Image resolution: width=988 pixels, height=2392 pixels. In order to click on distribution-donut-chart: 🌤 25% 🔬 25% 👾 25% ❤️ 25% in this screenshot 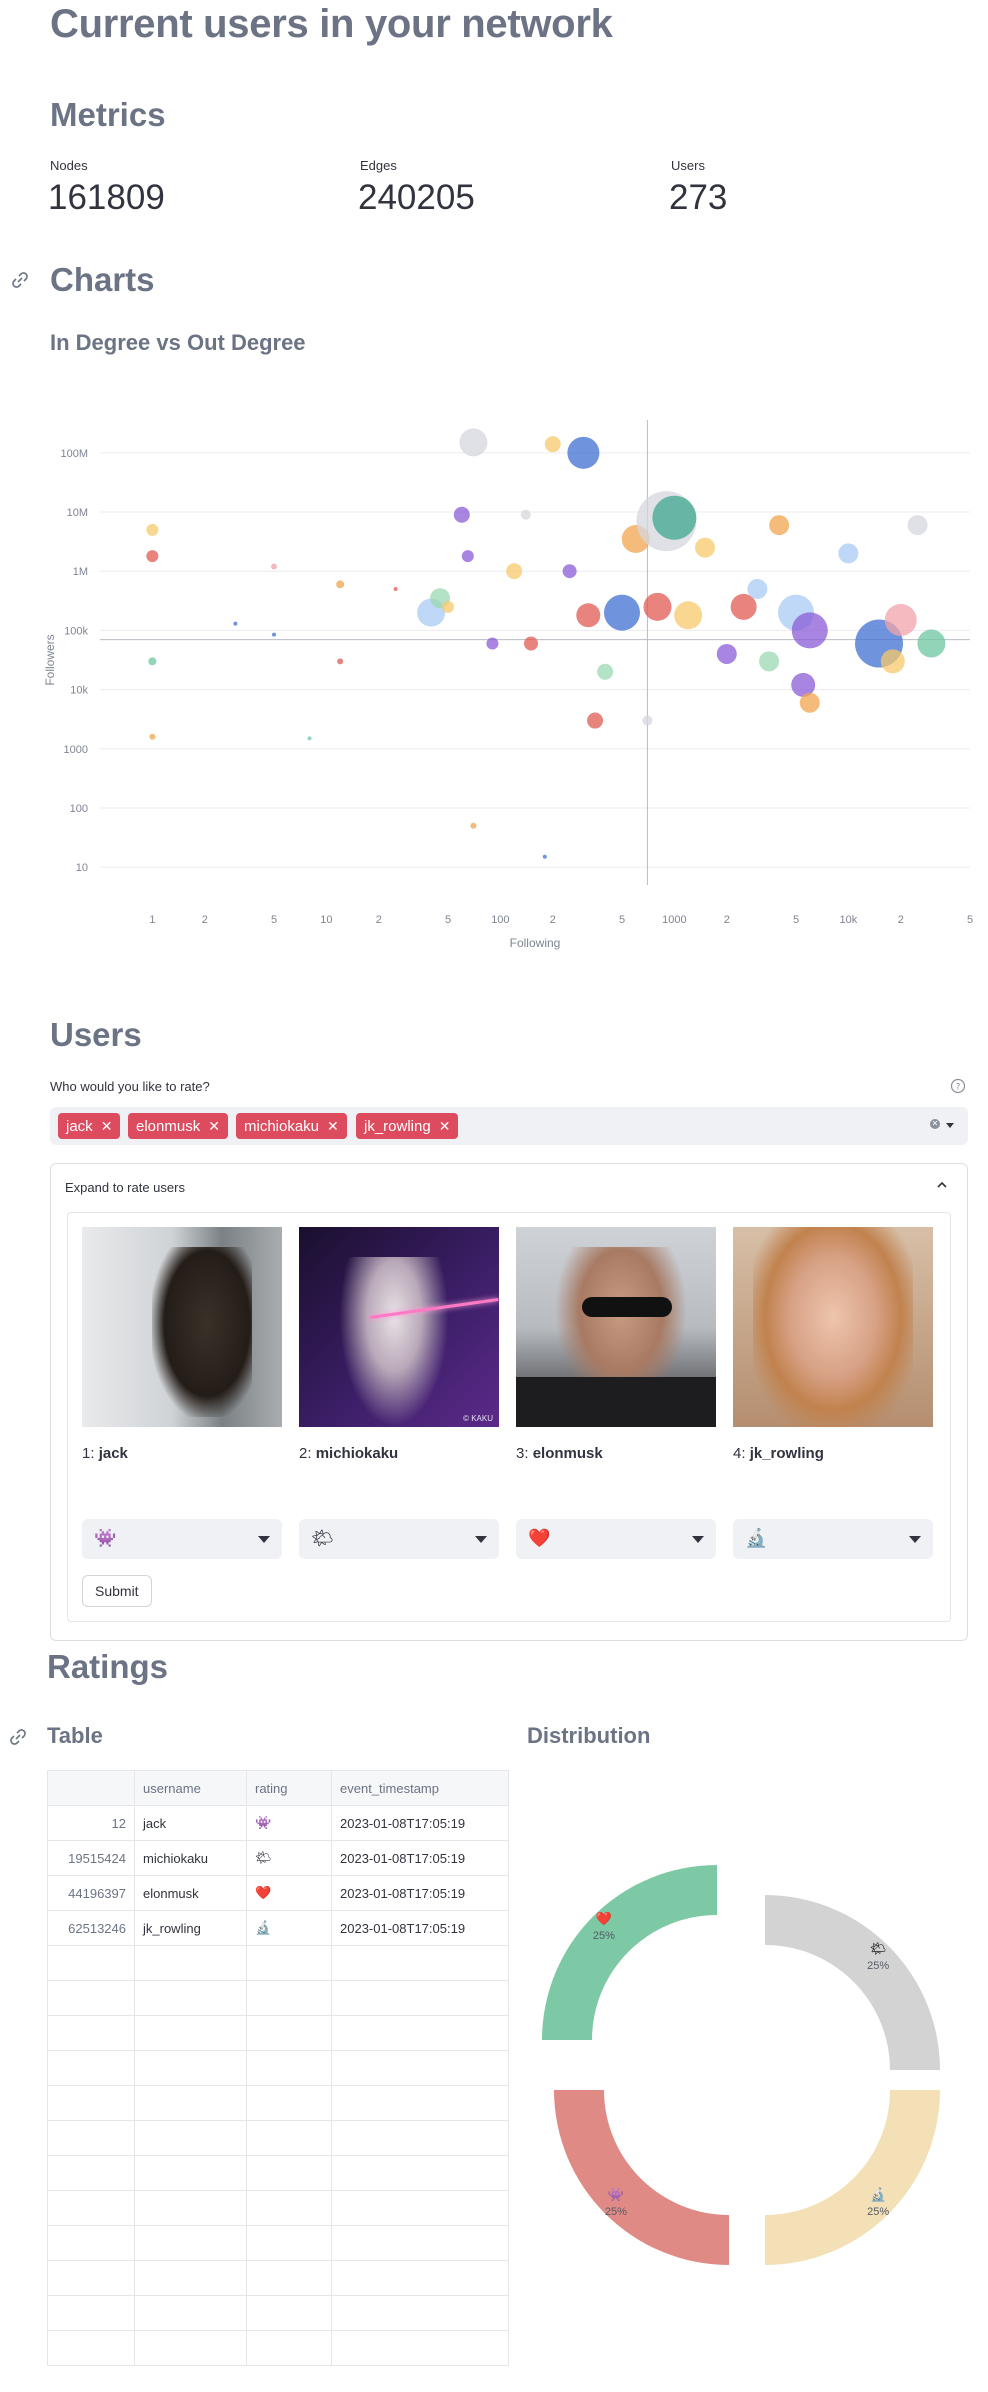, I will do `click(747, 2080)`.